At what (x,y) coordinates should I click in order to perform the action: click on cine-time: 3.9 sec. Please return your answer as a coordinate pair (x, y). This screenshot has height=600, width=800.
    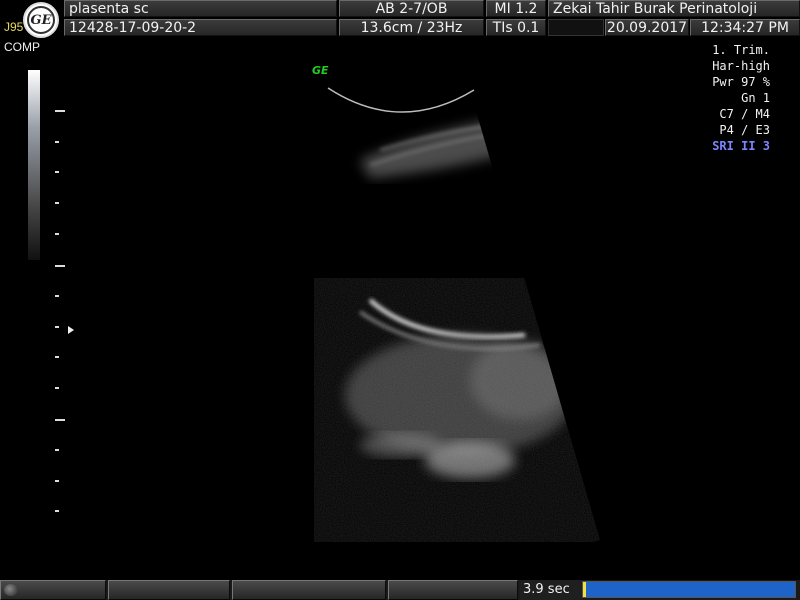
    Looking at the image, I should click on (551, 590).